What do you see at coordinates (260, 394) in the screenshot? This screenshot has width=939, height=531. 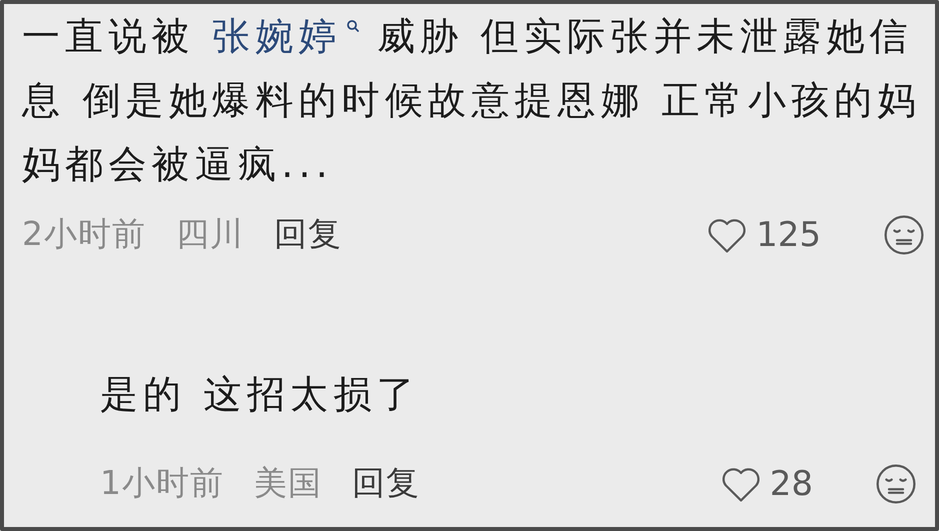 I see `comment-text: 是的 这招太损了` at bounding box center [260, 394].